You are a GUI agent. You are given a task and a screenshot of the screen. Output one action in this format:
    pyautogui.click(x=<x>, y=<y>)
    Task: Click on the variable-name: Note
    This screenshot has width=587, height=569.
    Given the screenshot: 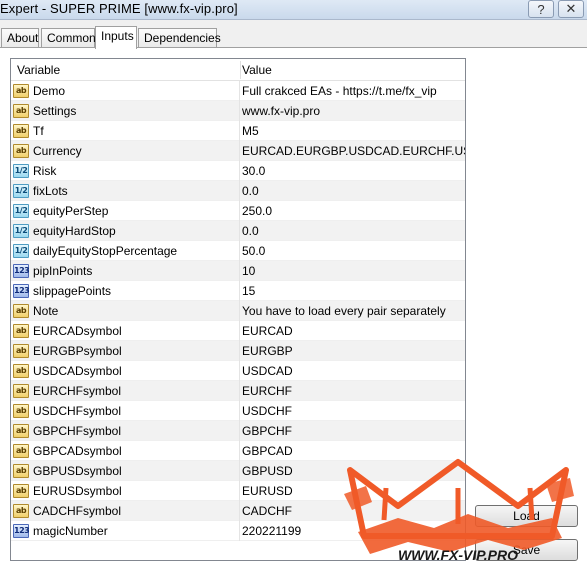 What is the action you would take?
    pyautogui.click(x=46, y=311)
    